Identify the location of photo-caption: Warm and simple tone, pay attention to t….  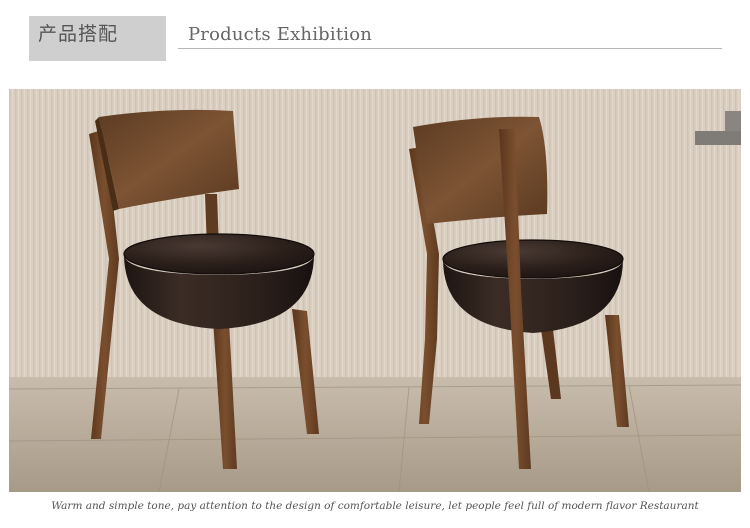
(375, 506).